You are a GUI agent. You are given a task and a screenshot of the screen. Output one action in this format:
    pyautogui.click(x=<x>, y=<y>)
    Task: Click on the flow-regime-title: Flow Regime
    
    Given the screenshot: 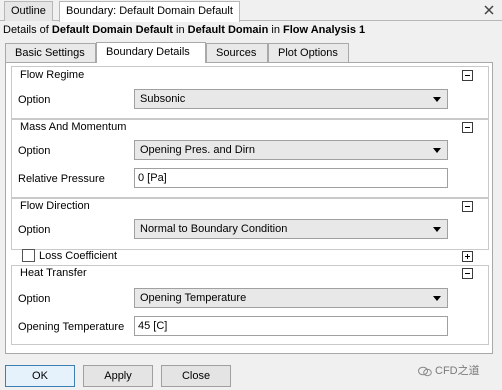 What is the action you would take?
    pyautogui.click(x=52, y=75)
    